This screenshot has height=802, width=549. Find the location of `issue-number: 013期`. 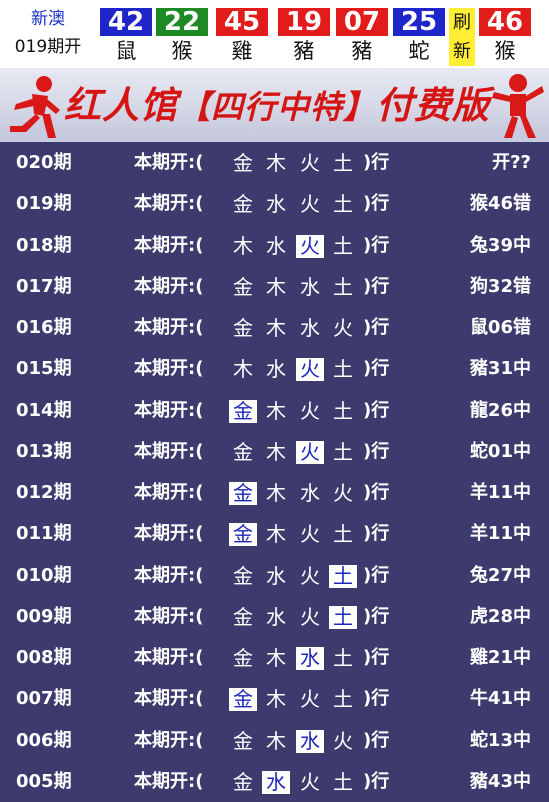

issue-number: 013期 is located at coordinates (44, 451).